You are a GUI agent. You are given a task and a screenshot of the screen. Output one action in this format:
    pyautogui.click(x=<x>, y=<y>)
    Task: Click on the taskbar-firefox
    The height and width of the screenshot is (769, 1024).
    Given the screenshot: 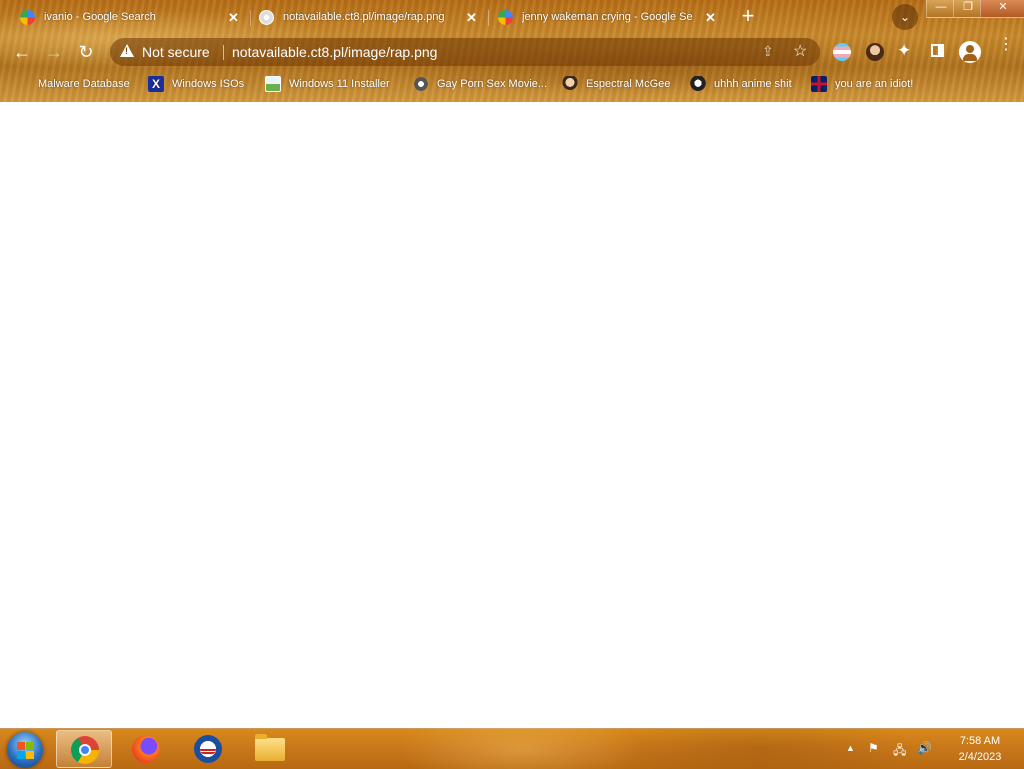 What is the action you would take?
    pyautogui.click(x=146, y=749)
    